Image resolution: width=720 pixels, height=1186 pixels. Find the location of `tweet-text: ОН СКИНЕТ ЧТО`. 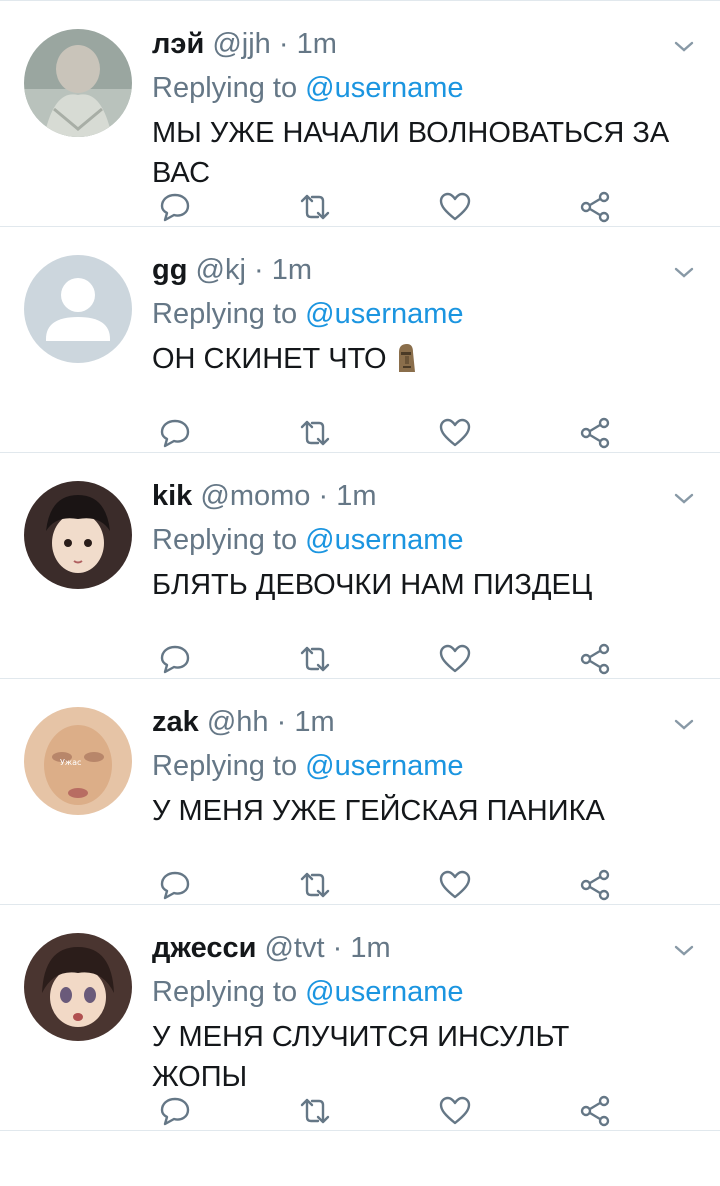

tweet-text: ОН СКИНЕТ ЧТО is located at coordinates (269, 359).